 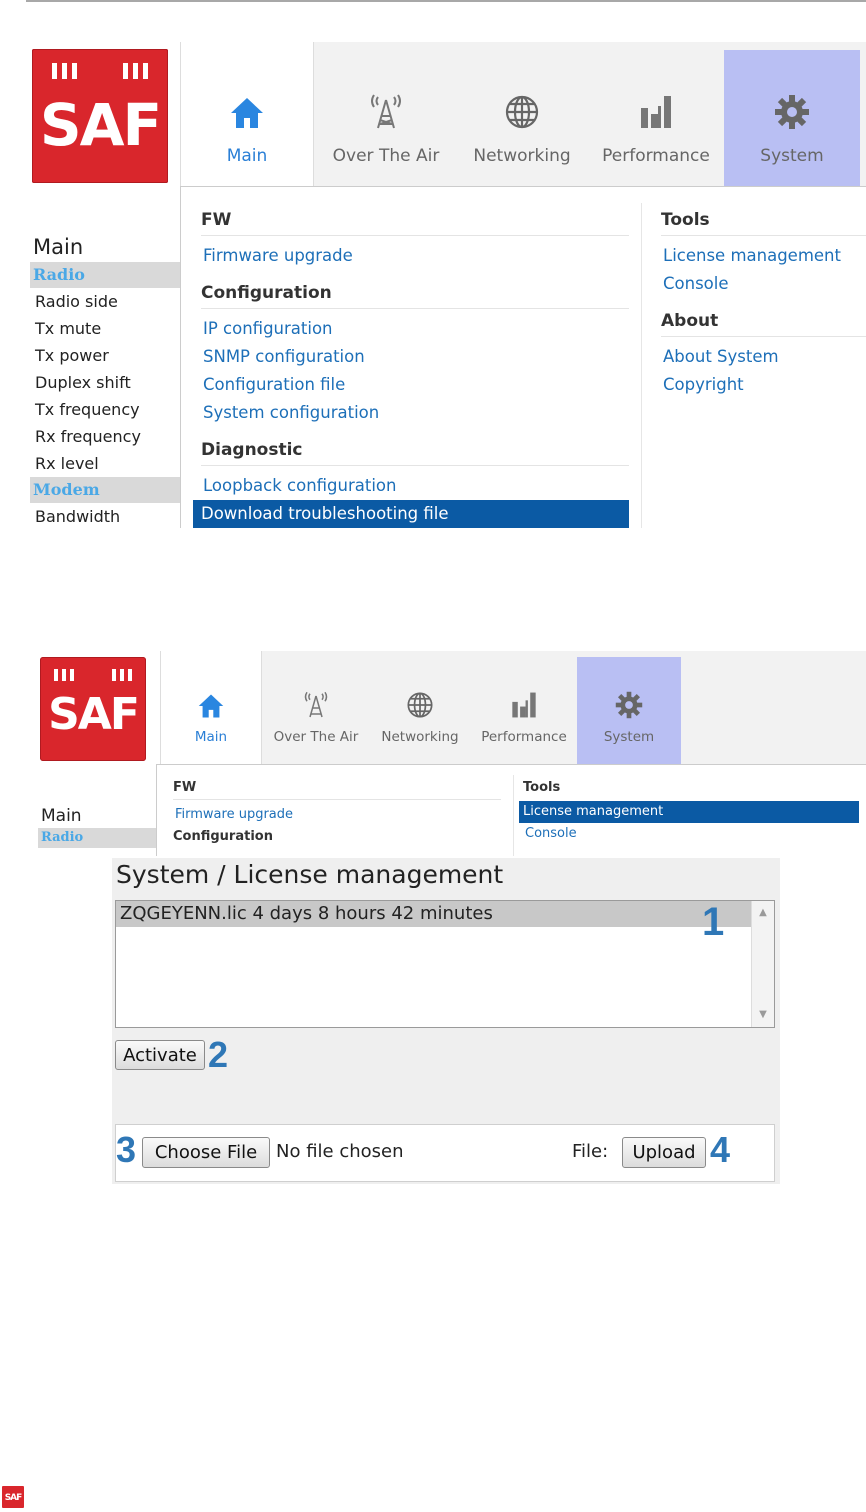 I want to click on logo-bars-left, so click(x=64, y=71).